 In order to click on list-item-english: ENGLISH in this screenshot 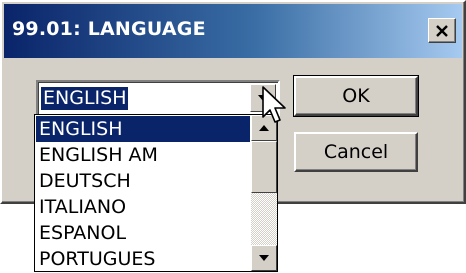, I will do `click(143, 129)`.